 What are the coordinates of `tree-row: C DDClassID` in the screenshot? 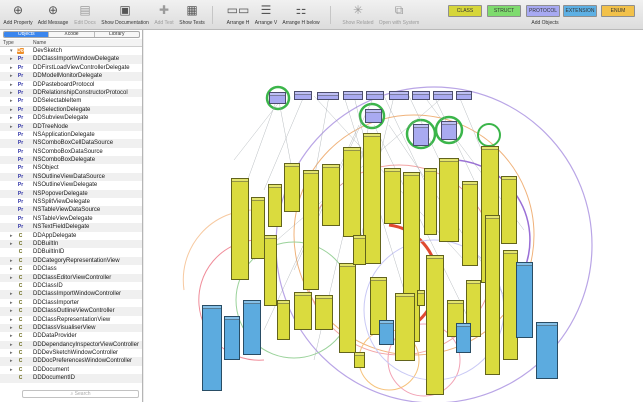 It's located at (71, 286).